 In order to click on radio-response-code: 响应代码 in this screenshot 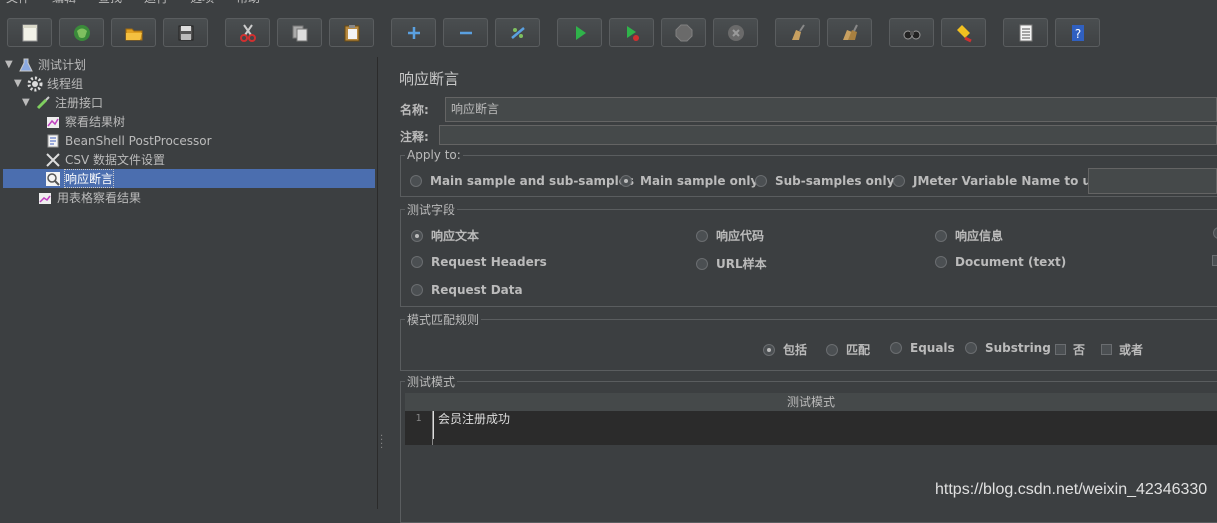, I will do `click(730, 235)`.